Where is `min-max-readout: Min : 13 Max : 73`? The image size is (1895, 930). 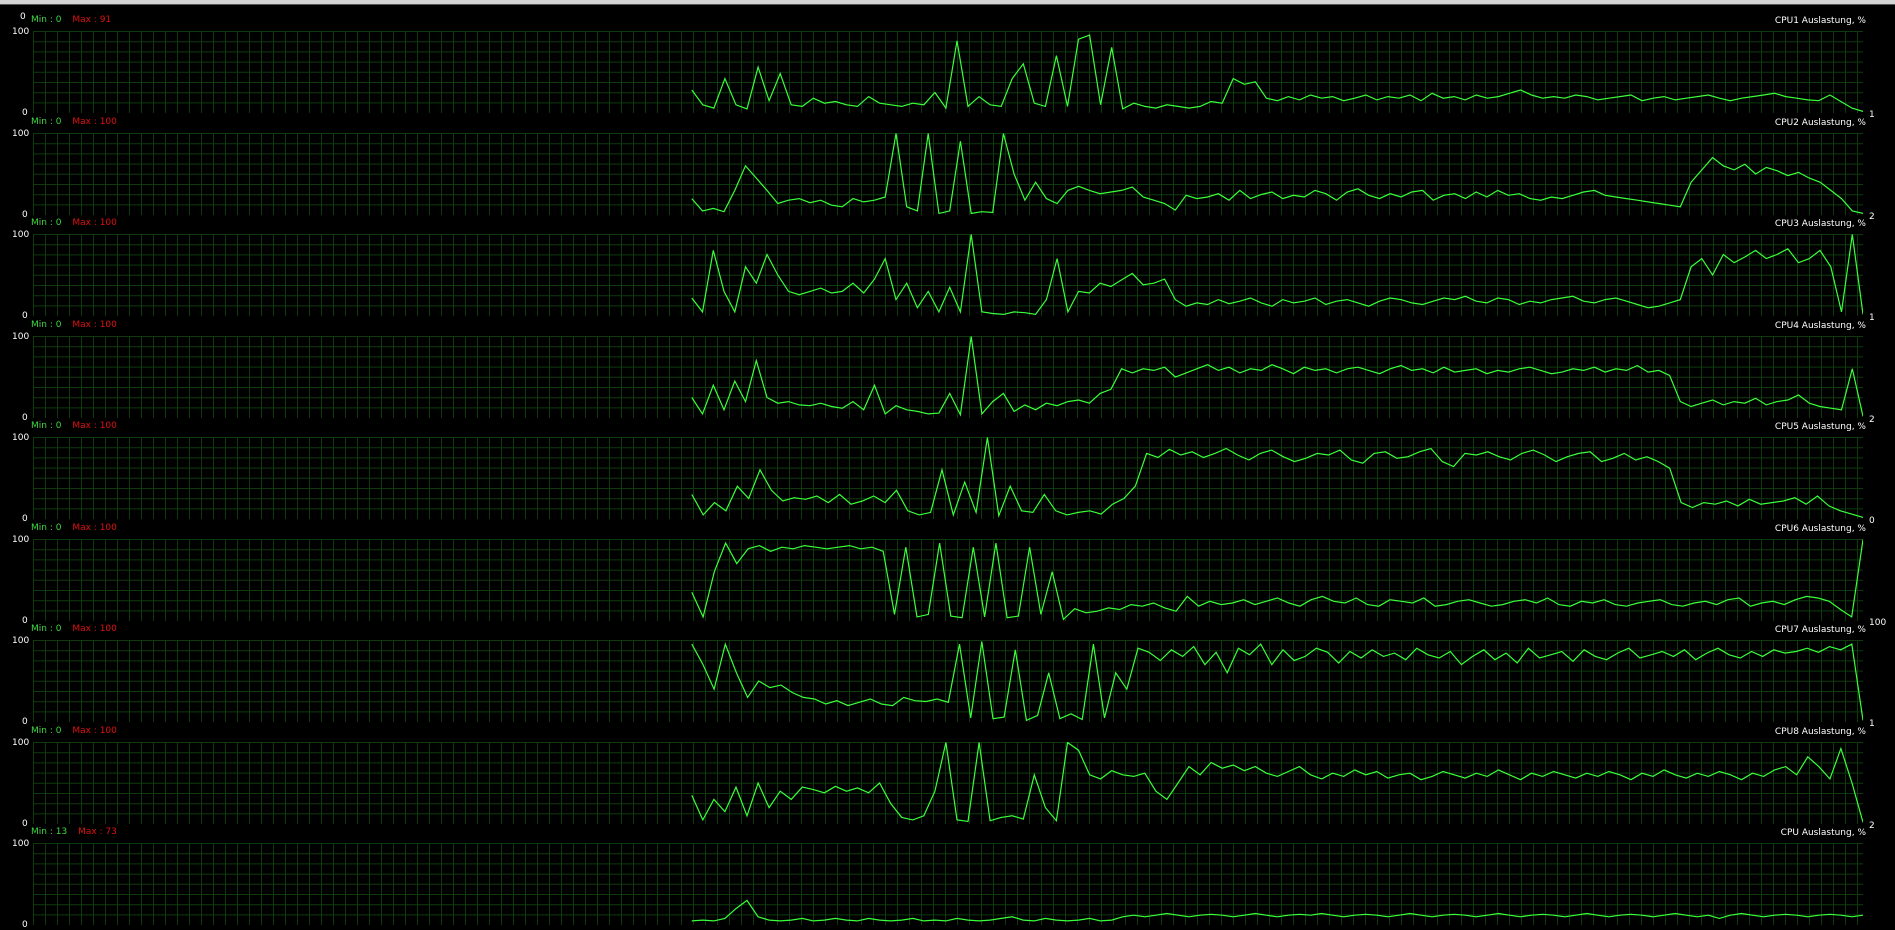 min-max-readout: Min : 13 Max : 73 is located at coordinates (74, 832).